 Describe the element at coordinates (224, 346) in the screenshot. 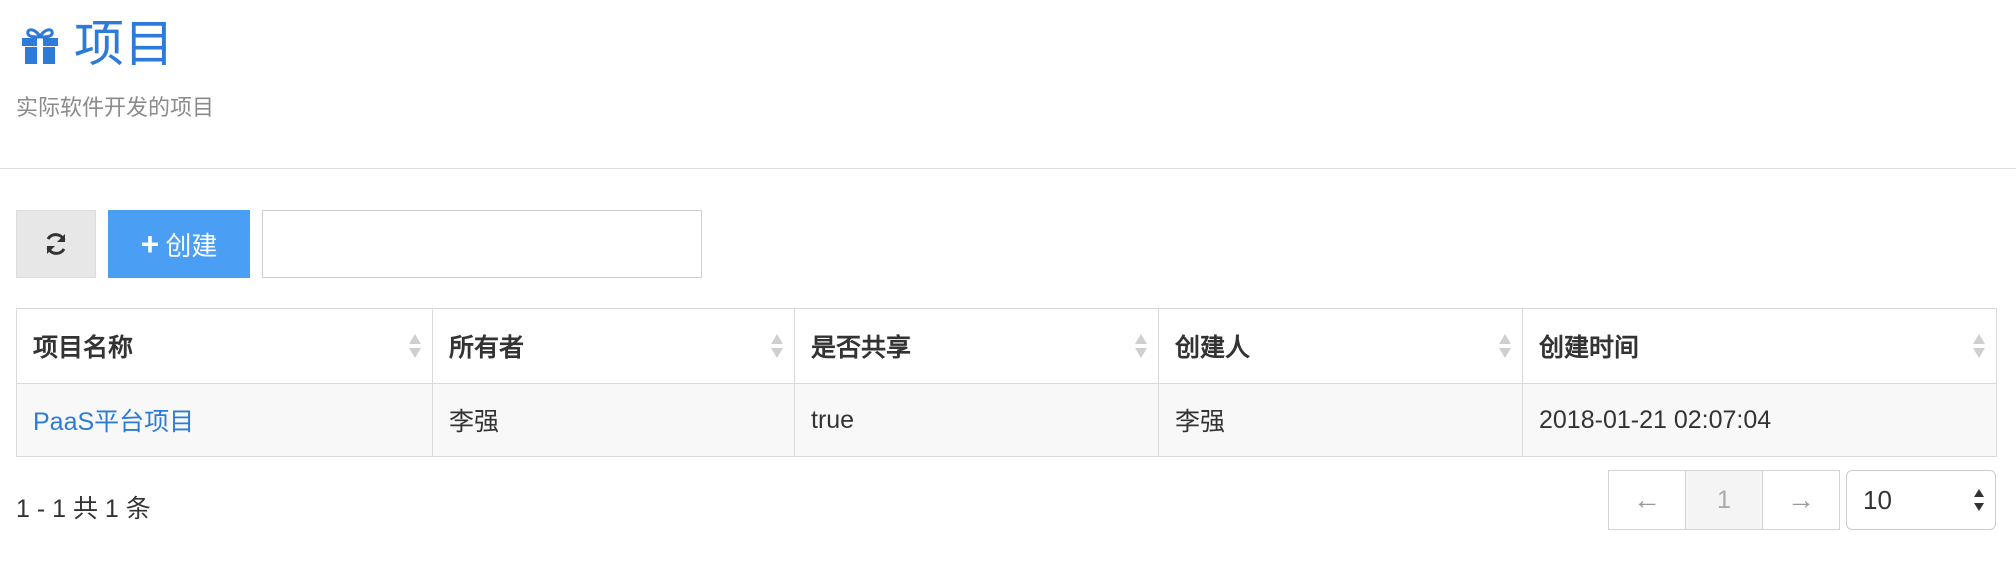

I see `column-header-project-name: 项目名称` at that location.